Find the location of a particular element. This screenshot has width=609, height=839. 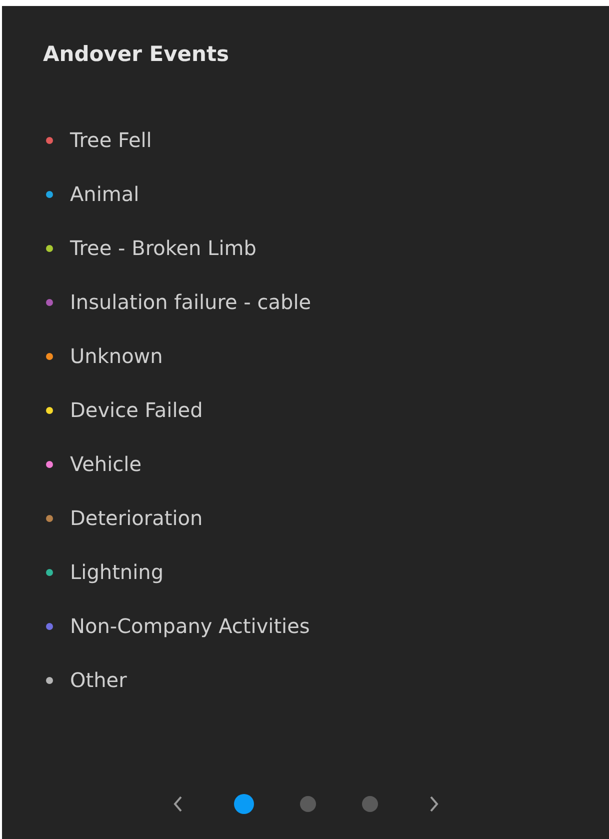

legend-label: Tree - Broken Limb is located at coordinates (163, 248).